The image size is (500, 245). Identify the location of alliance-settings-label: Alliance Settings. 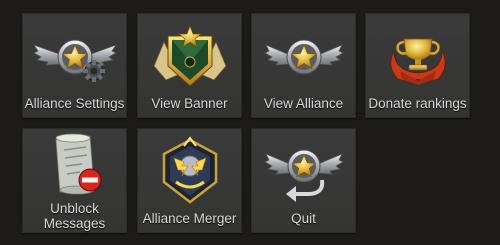
(74, 103).